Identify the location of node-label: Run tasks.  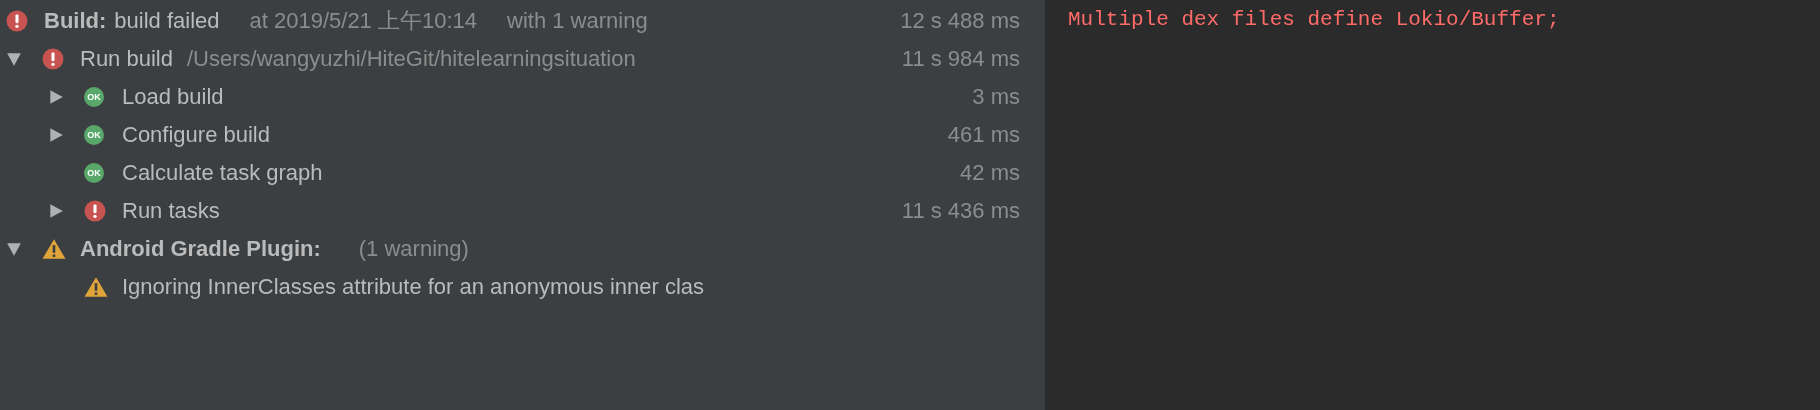
(171, 211).